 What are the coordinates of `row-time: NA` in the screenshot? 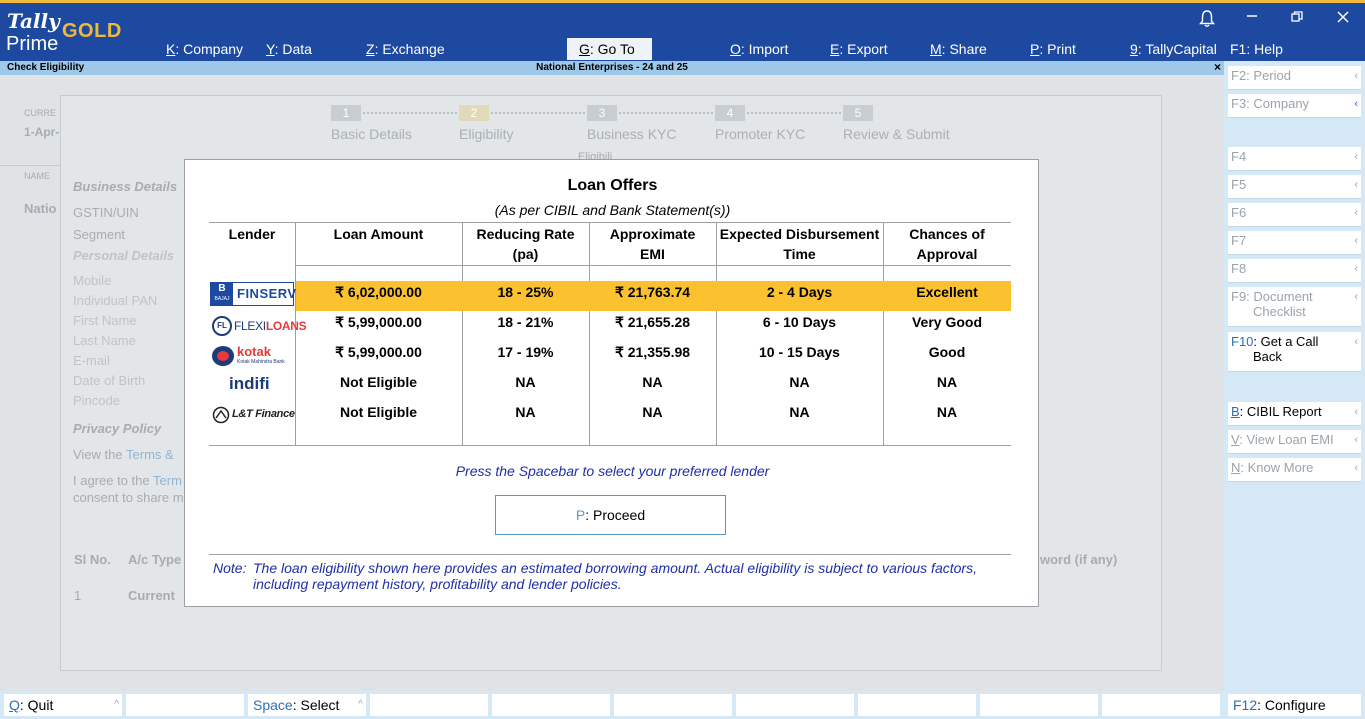 It's located at (799, 412).